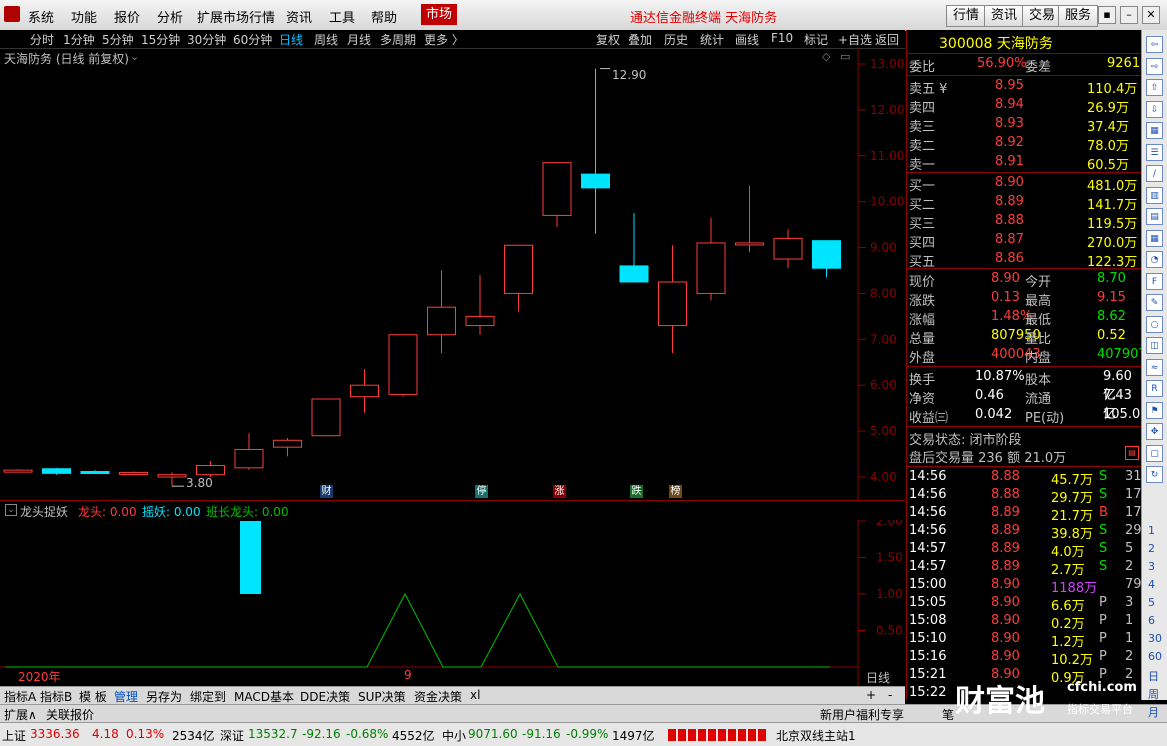  What do you see at coordinates (1024, 125) in the screenshot?
I see `ask-row: 卖三 8.93 37.4万` at bounding box center [1024, 125].